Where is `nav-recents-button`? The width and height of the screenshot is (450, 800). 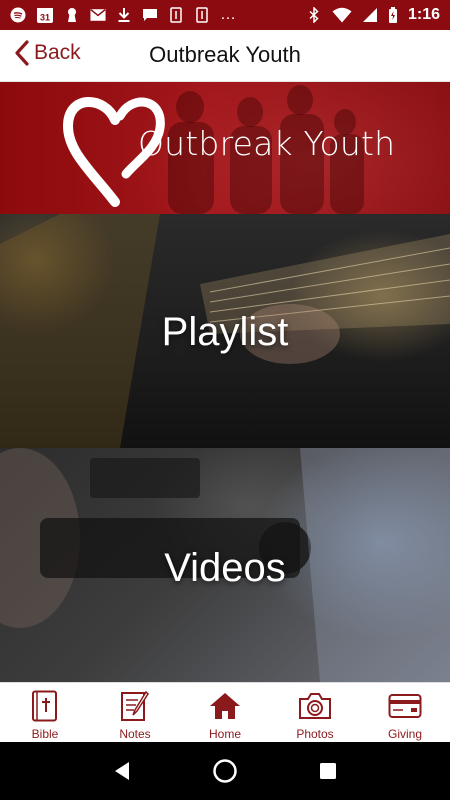
nav-recents-button is located at coordinates (328, 771).